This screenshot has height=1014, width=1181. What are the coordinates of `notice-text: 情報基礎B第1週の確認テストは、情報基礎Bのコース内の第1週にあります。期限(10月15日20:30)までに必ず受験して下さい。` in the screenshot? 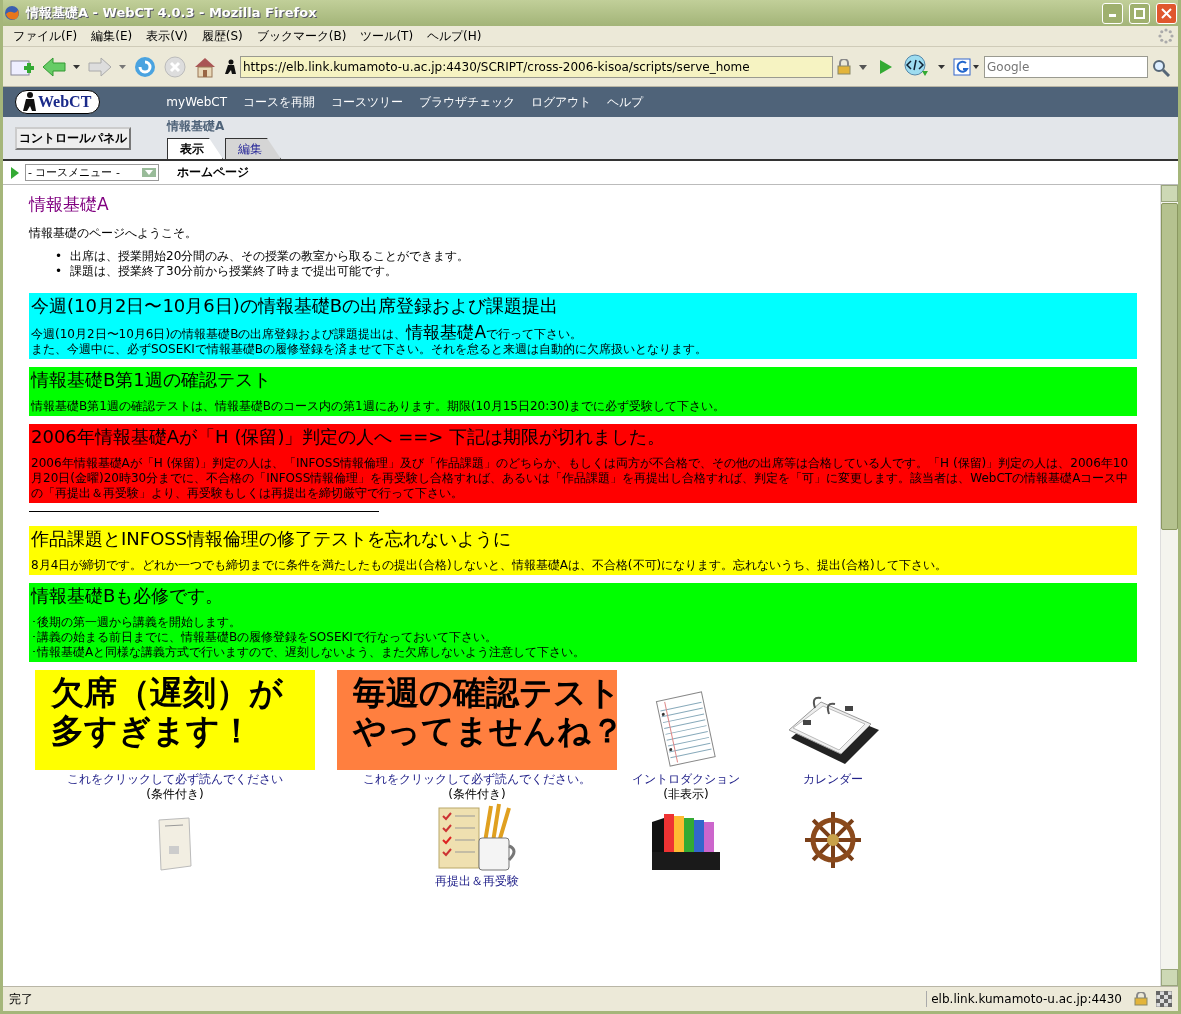 It's located at (379, 406).